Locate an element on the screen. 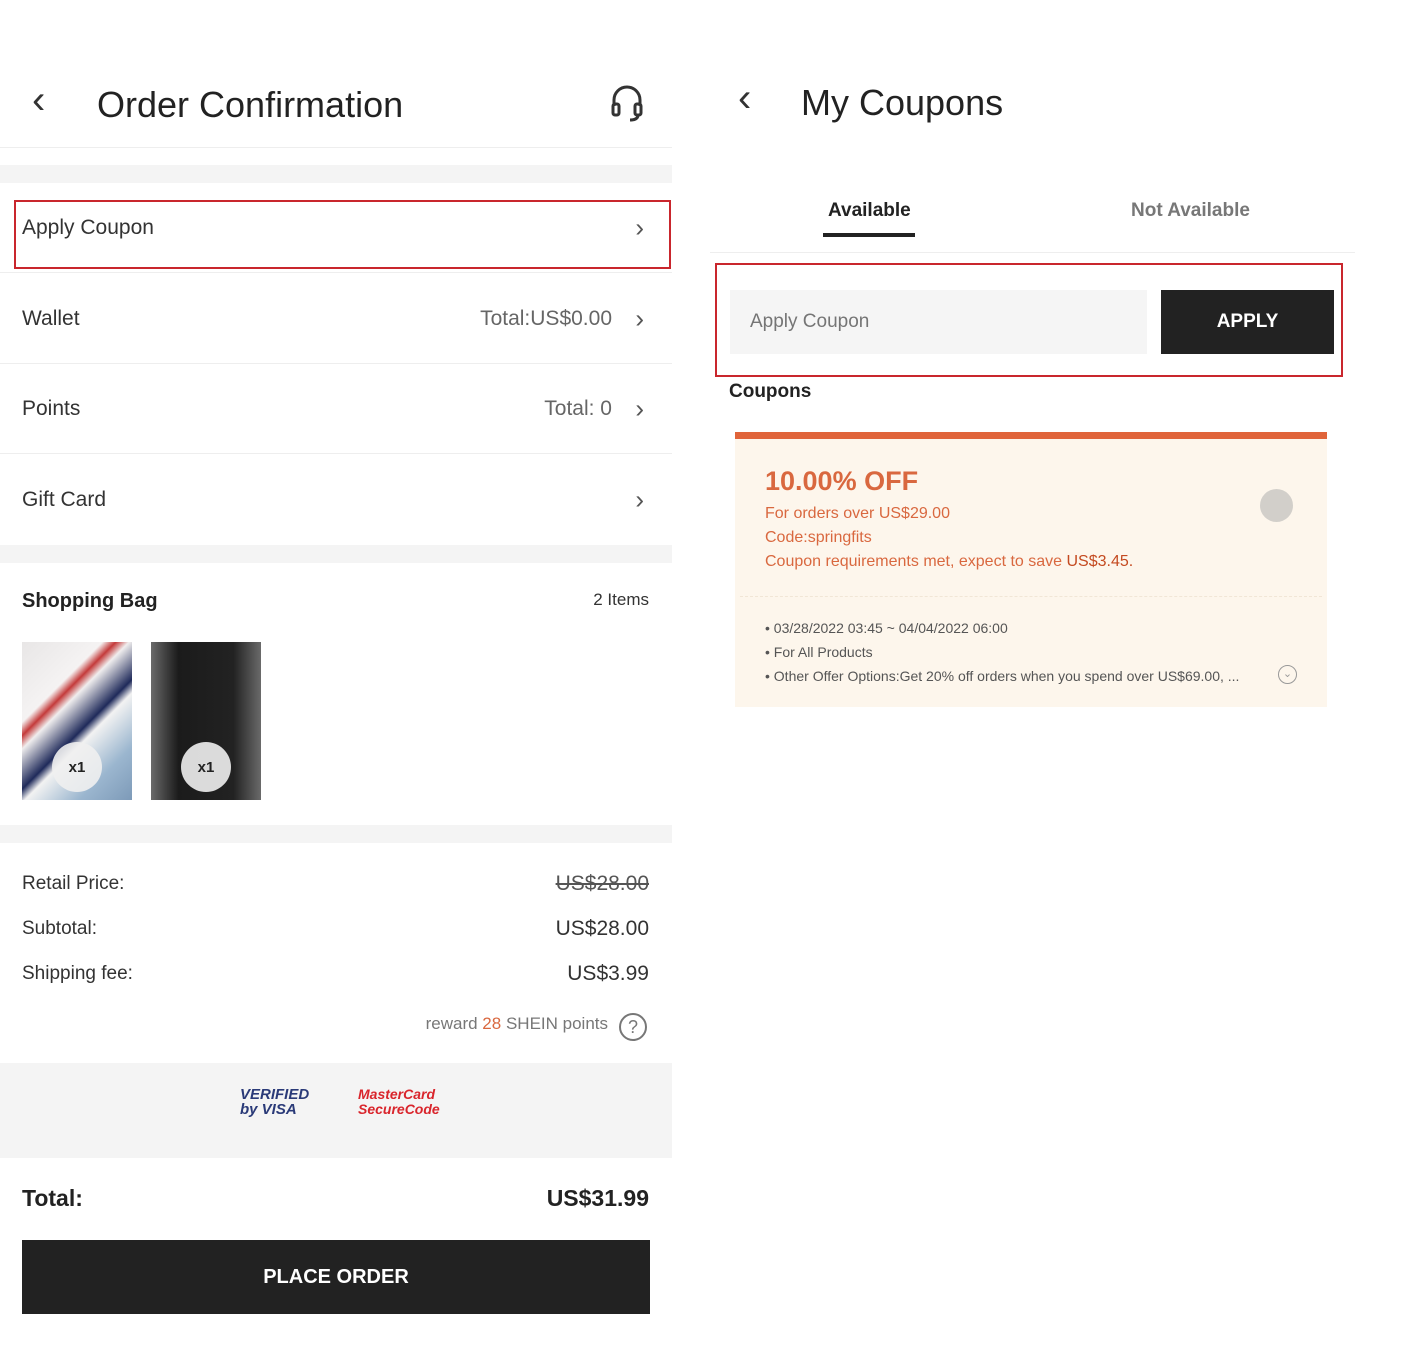 The image size is (1414, 1360). payment-badges: VERIFIED by VISA MasterCard SecureCode is located at coordinates (336, 1110).